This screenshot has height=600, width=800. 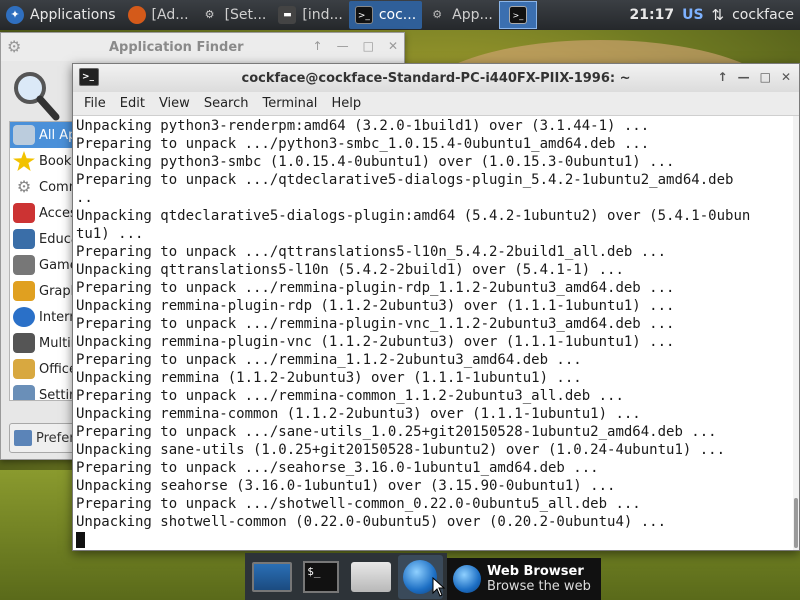 I want to click on preferences-icon, so click(x=23, y=438).